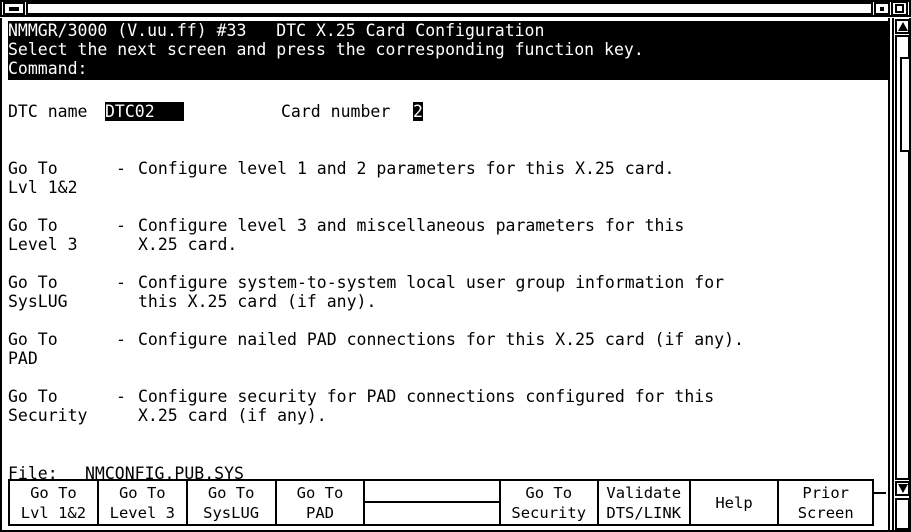 The height and width of the screenshot is (532, 911). I want to click on fkey-goto-syslug-line2: SysLUG, so click(231, 512).